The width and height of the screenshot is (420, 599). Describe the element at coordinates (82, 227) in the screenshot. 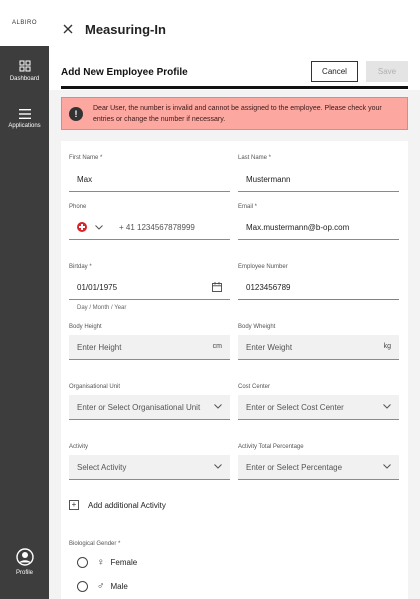

I see `swiss-flag-icon` at that location.